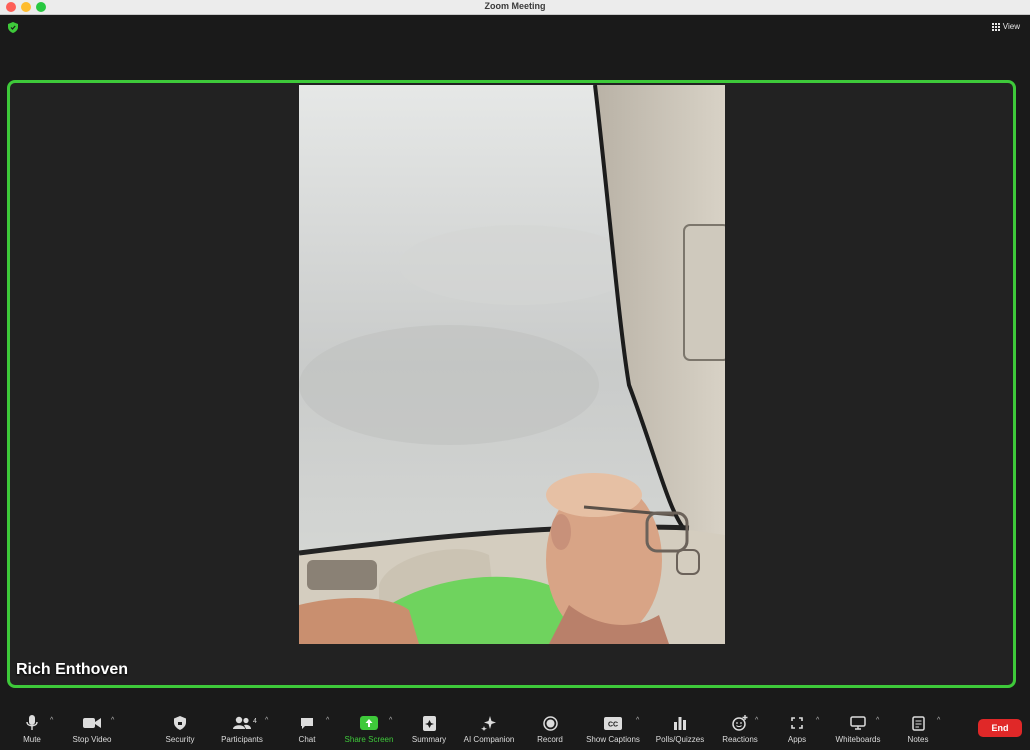 Image resolution: width=1030 pixels, height=750 pixels. I want to click on bar-chart-icon, so click(680, 723).